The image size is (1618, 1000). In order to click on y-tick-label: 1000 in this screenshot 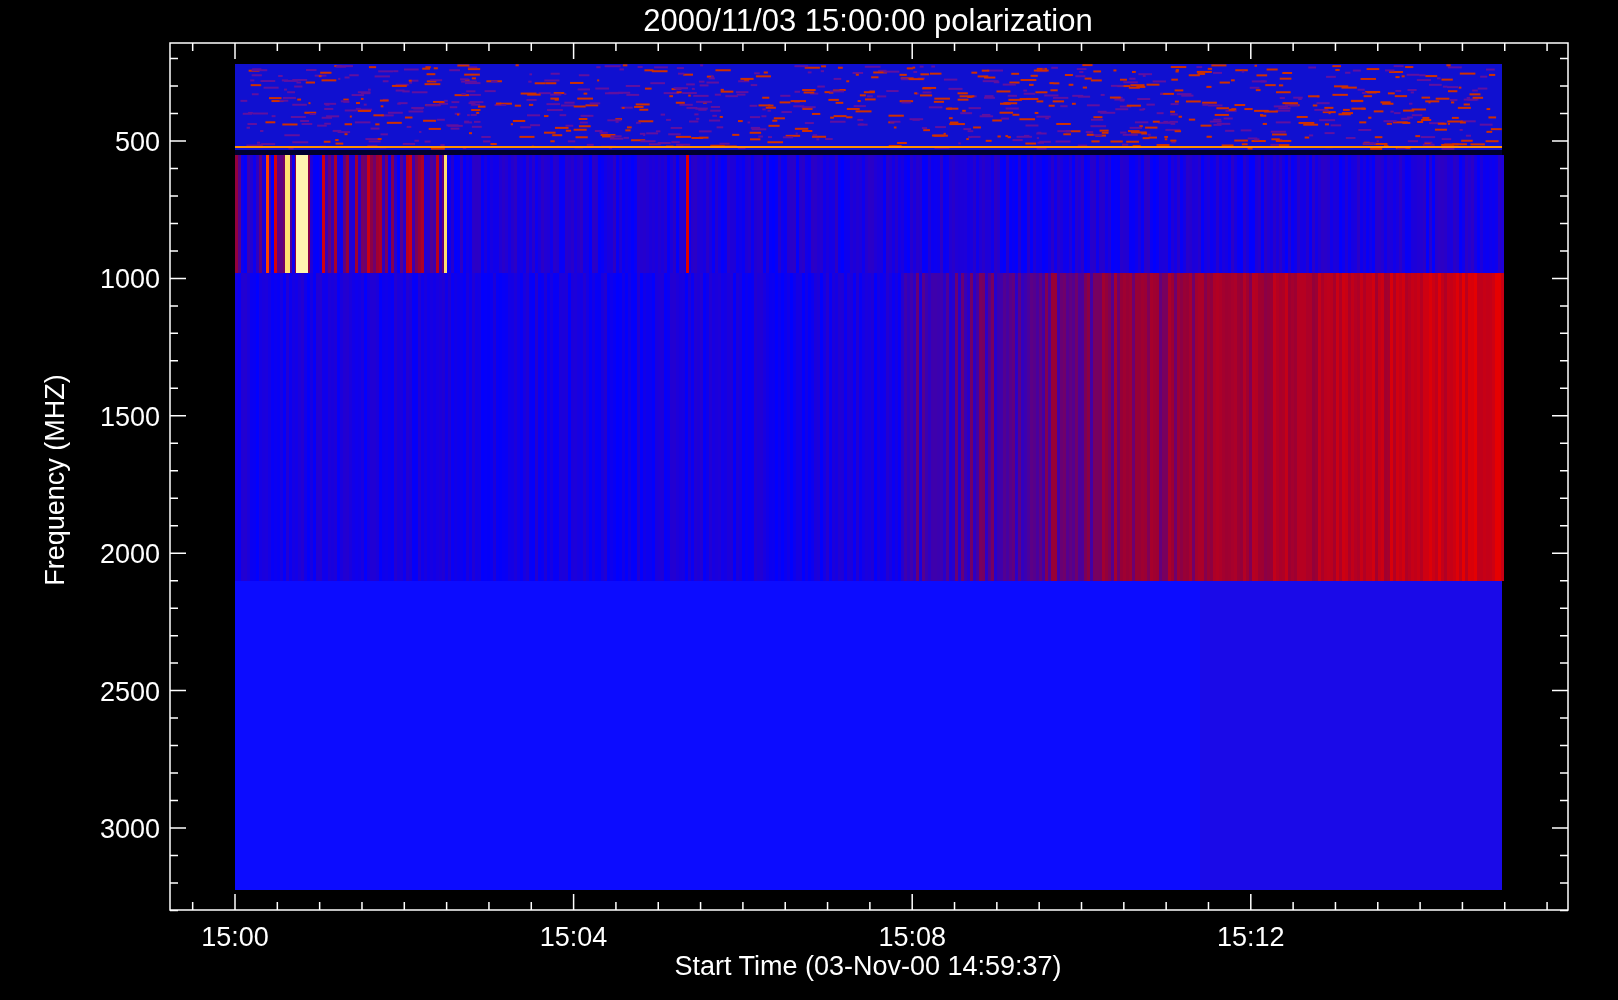, I will do `click(129, 279)`.